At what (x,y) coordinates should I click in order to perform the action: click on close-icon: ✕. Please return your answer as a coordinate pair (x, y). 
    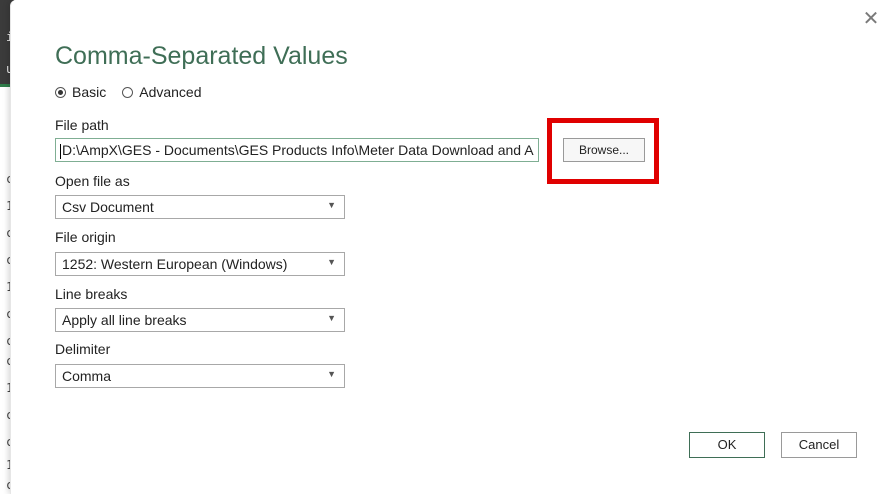
    Looking at the image, I should click on (871, 19).